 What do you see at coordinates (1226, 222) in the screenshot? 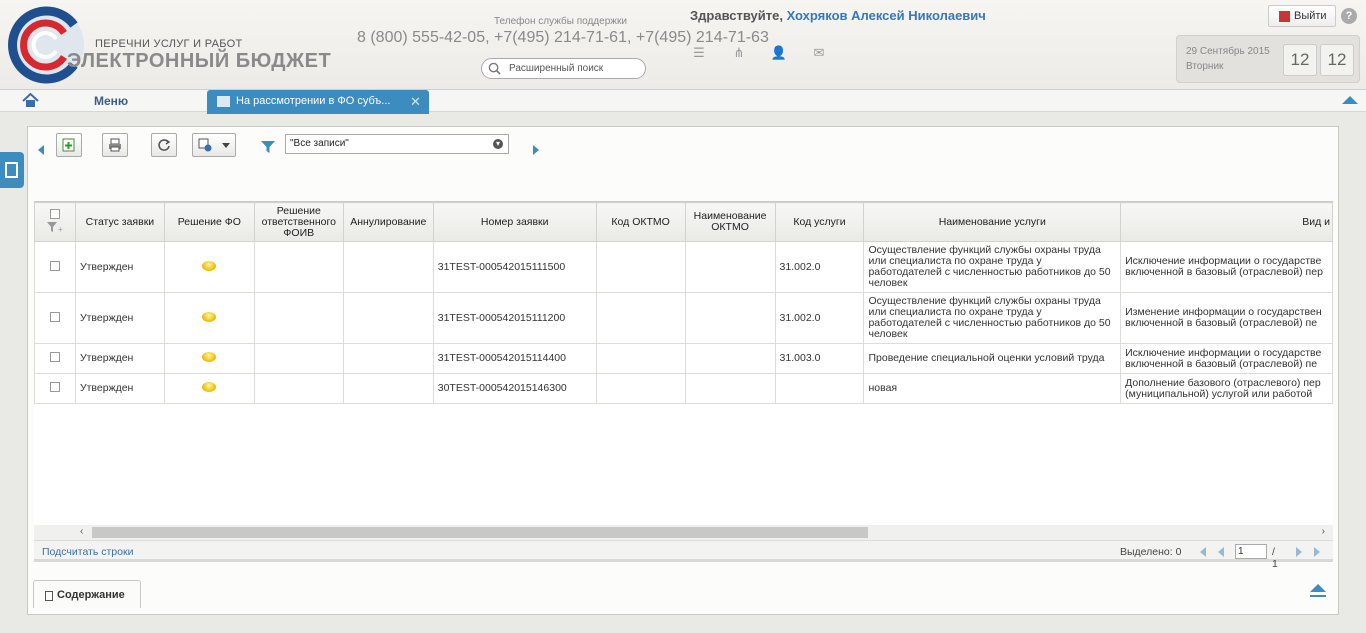
I see `column-header: Вид и` at bounding box center [1226, 222].